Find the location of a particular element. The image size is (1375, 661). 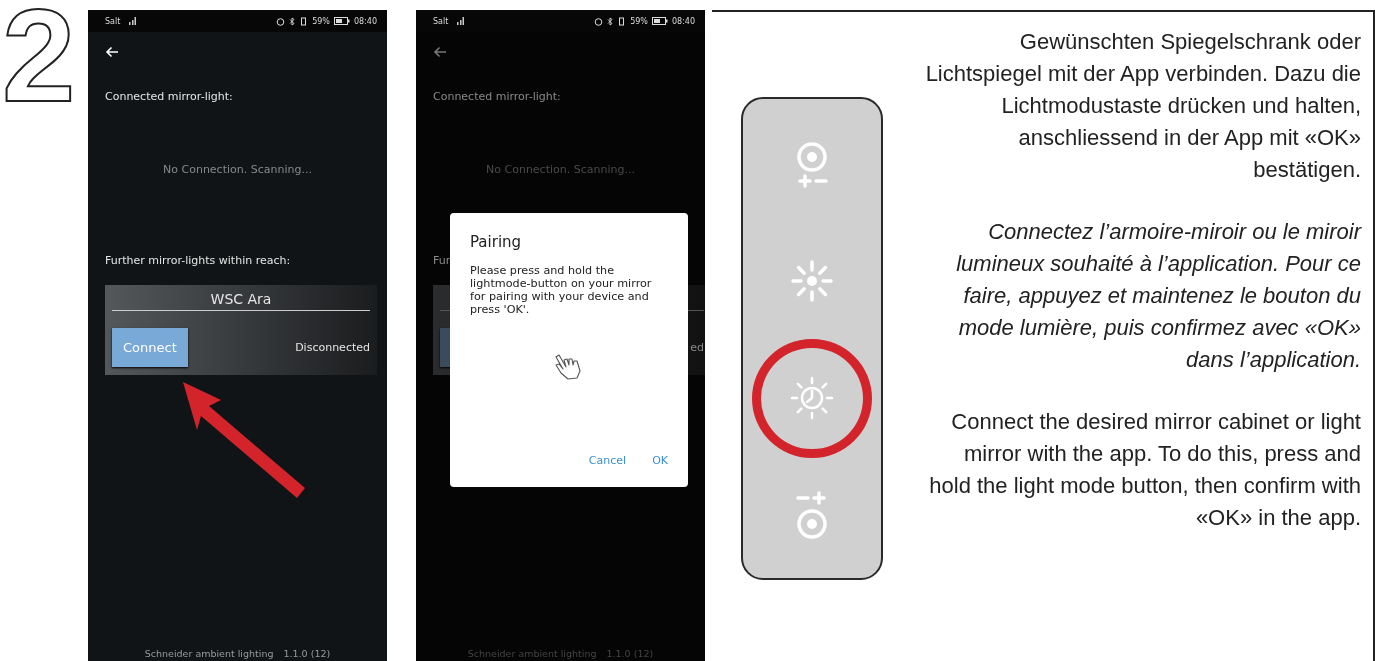

step-number: 2 is located at coordinates (37, 61).